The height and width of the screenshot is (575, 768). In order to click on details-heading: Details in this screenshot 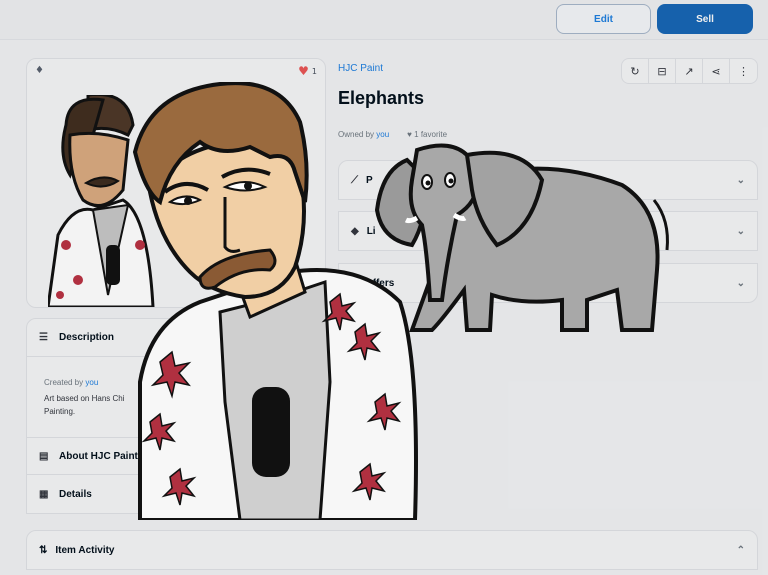, I will do `click(75, 494)`.